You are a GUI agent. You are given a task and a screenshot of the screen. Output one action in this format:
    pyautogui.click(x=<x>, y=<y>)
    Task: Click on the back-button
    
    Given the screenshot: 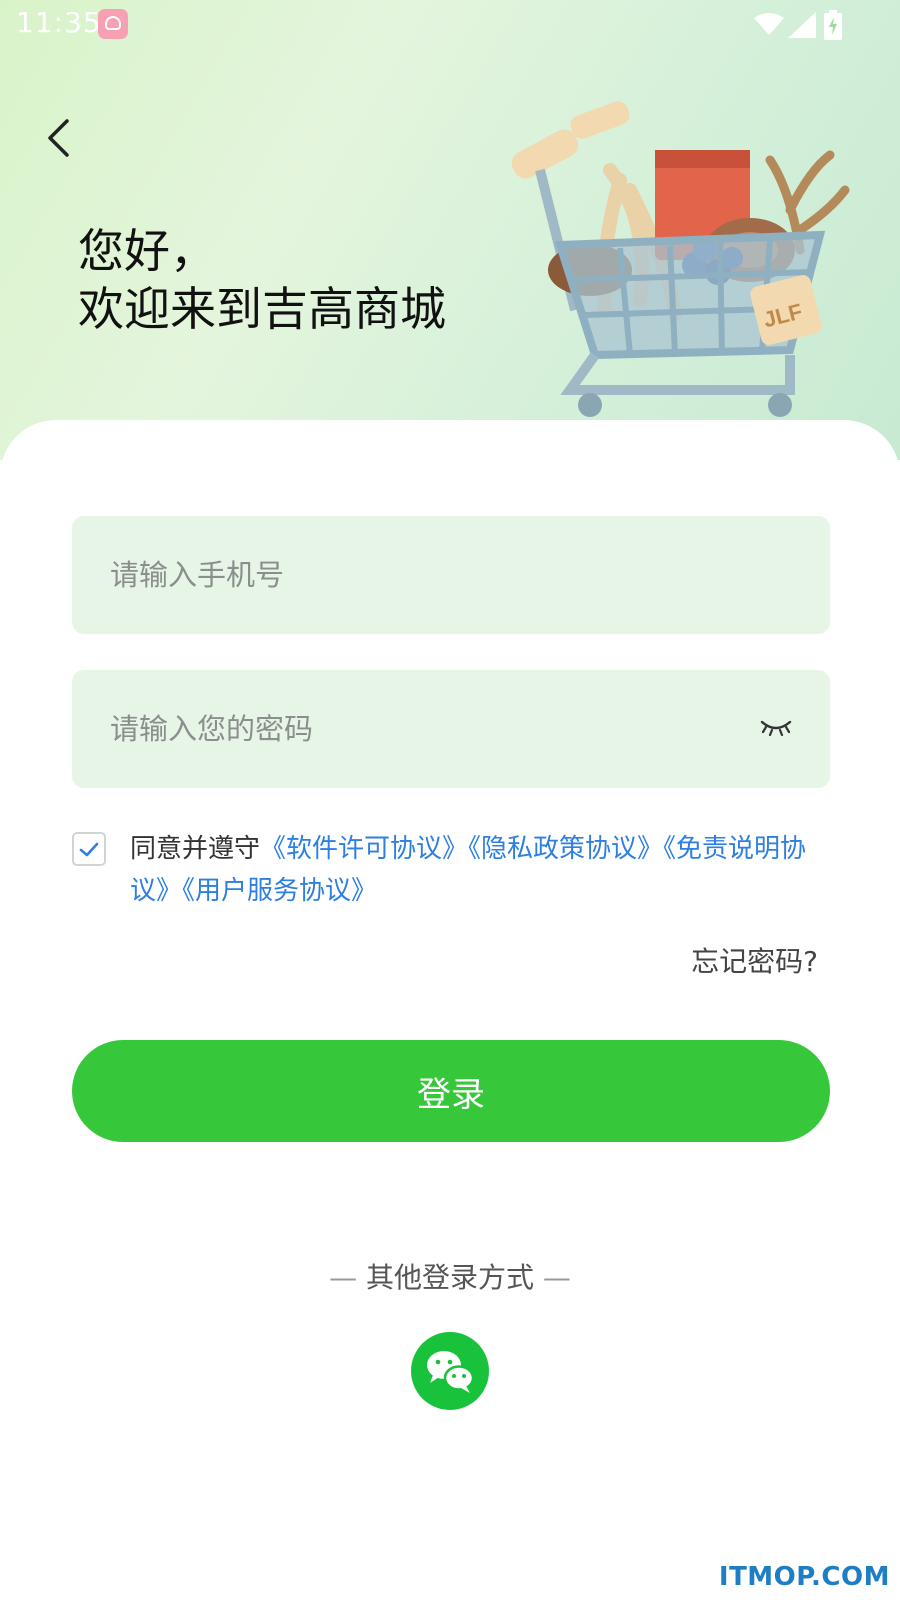 What is the action you would take?
    pyautogui.click(x=58, y=138)
    